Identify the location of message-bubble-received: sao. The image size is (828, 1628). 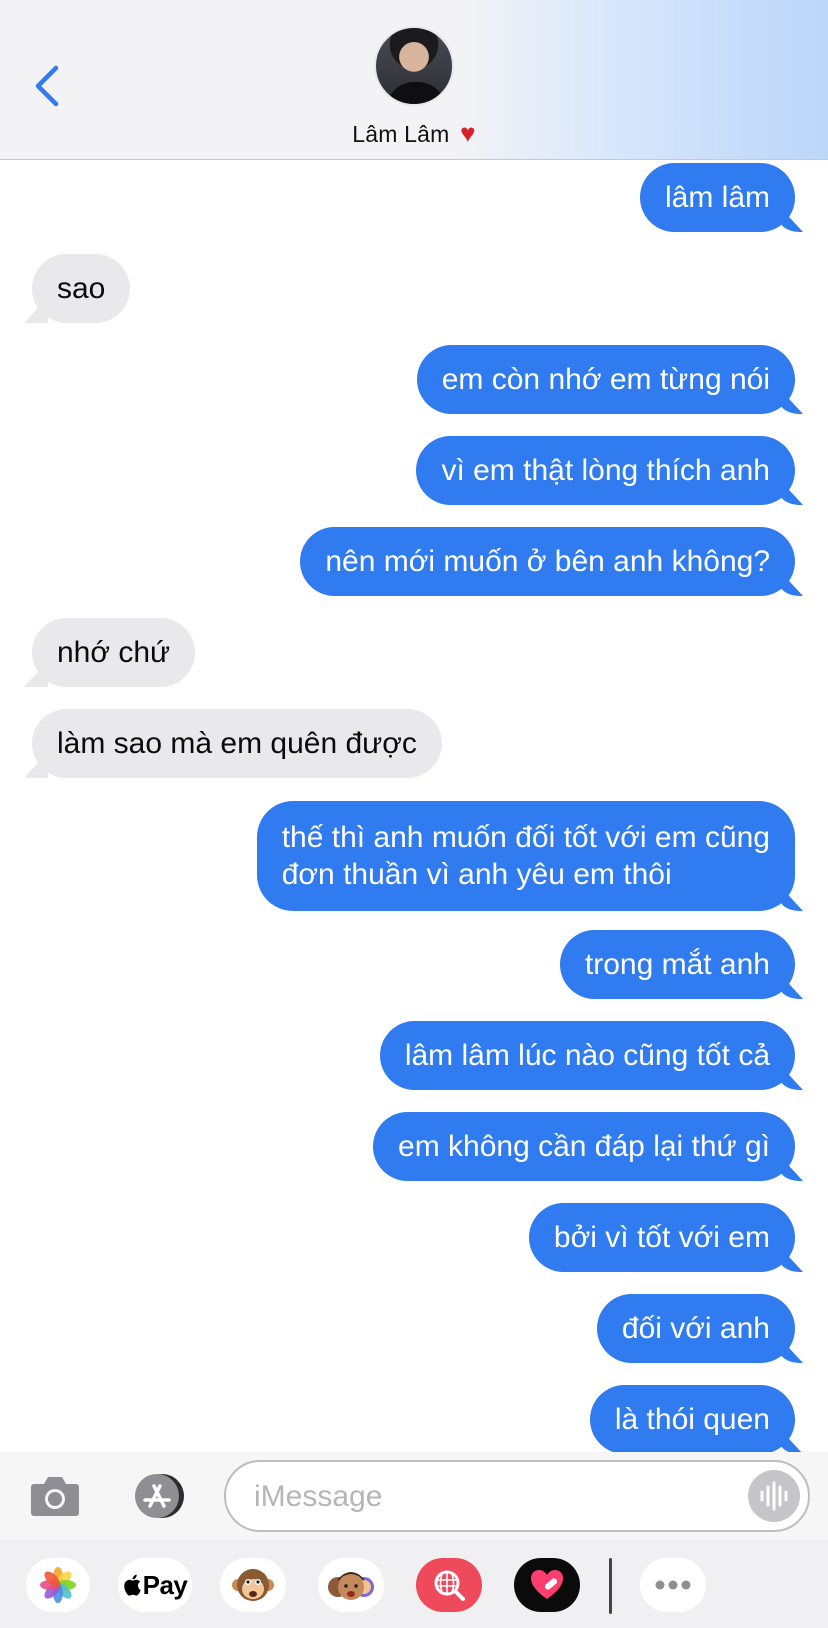
(81, 288).